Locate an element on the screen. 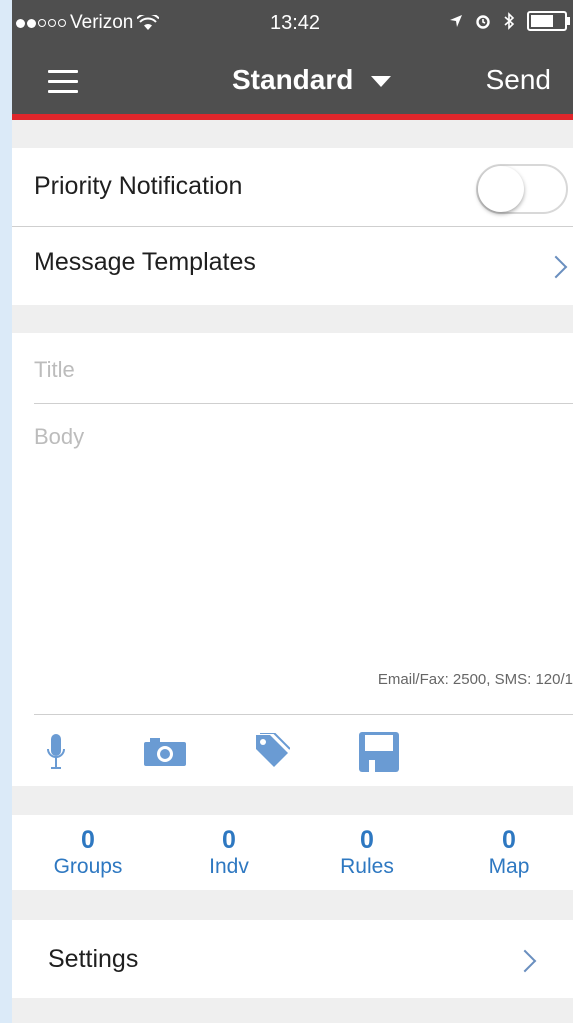 Image resolution: width=573 pixels, height=1023 pixels. map-count: 0 Map is located at coordinates (509, 853).